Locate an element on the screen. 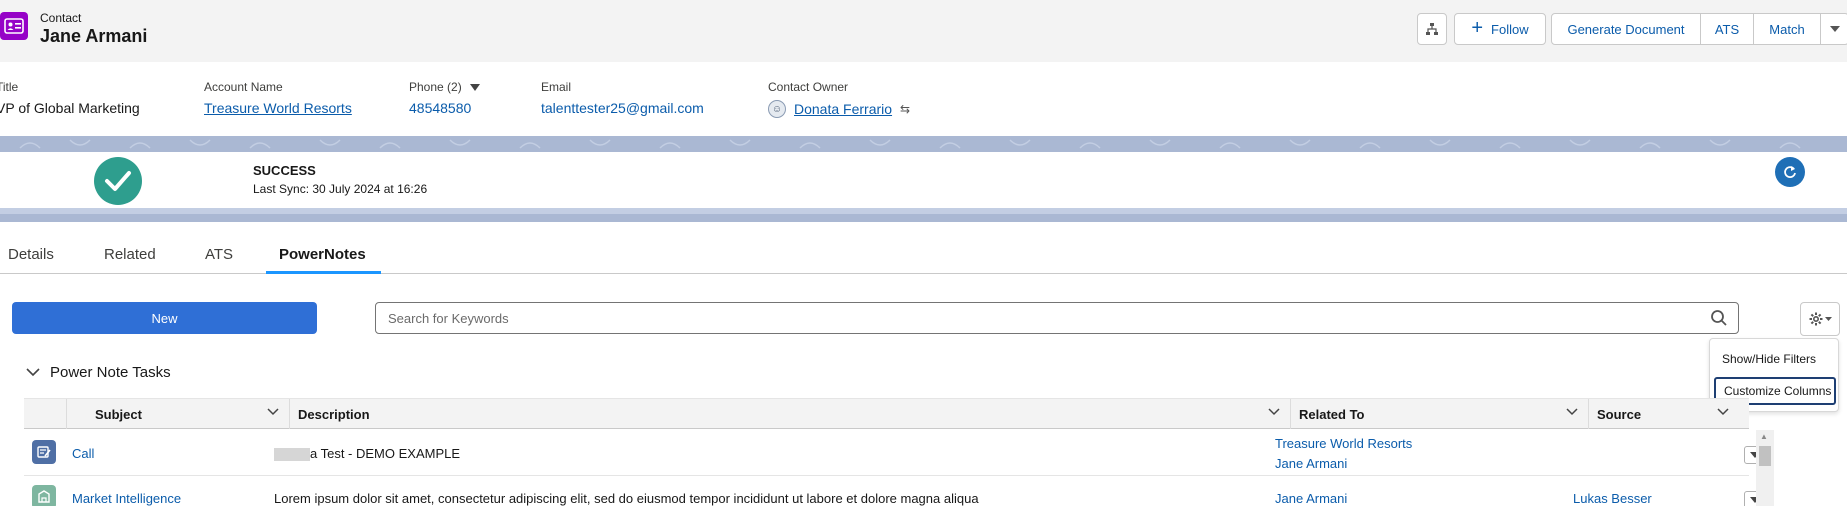 This screenshot has height=506, width=1847. phone-field: Phone (2) 48548580 is located at coordinates (444, 98).